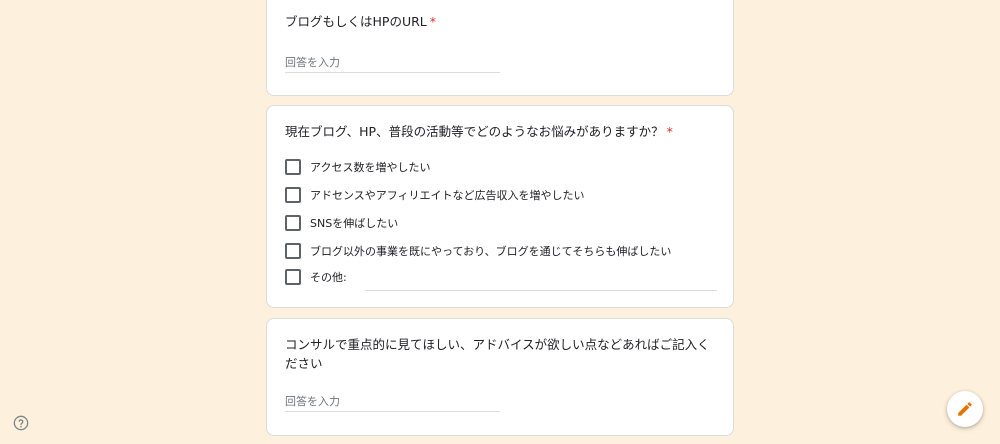  I want to click on option-label: アクセス数を増やしたい, so click(370, 167).